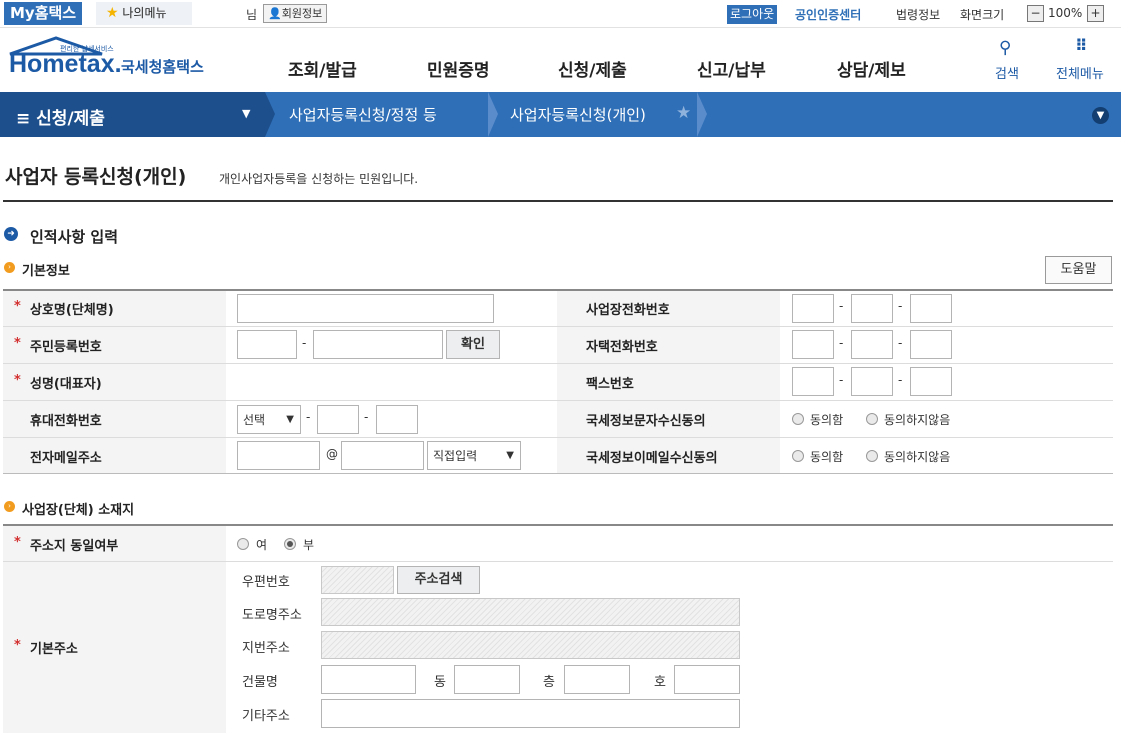 The image size is (1121, 733). What do you see at coordinates (530, 645) in the screenshot?
I see `lot-address-input` at bounding box center [530, 645].